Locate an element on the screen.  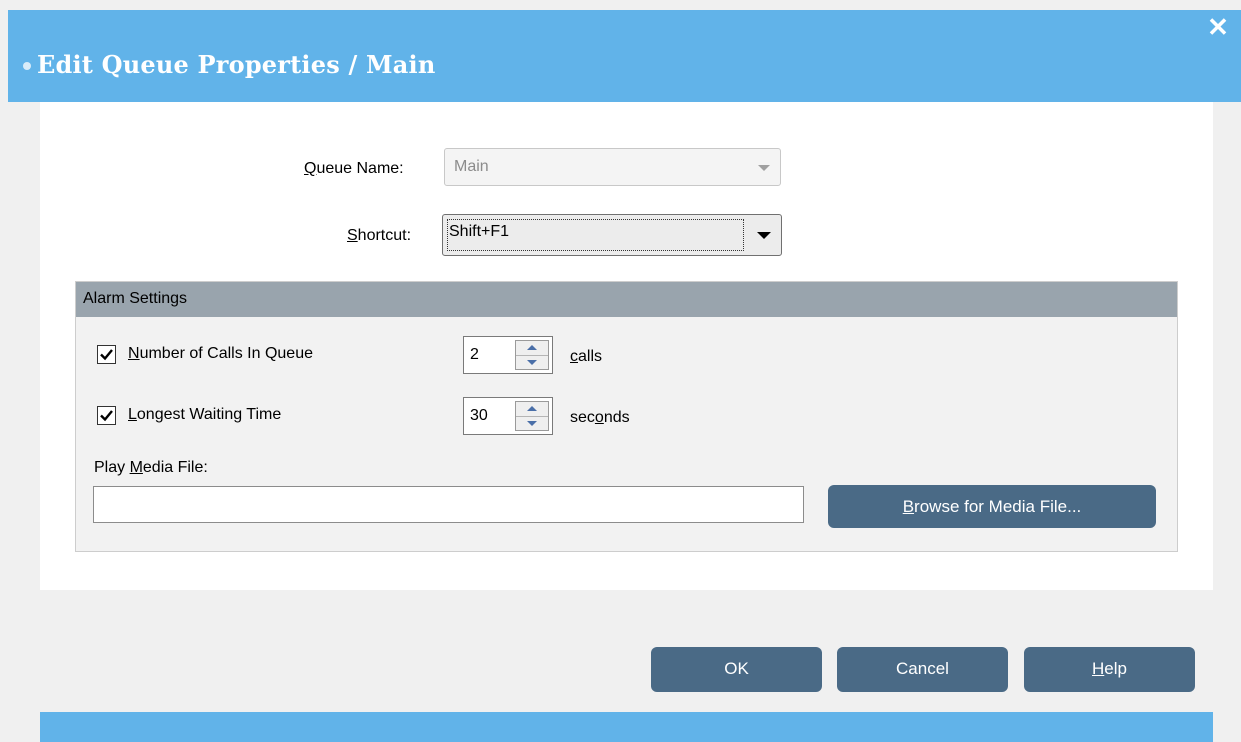
waiting-label-accel: L is located at coordinates (132, 414).